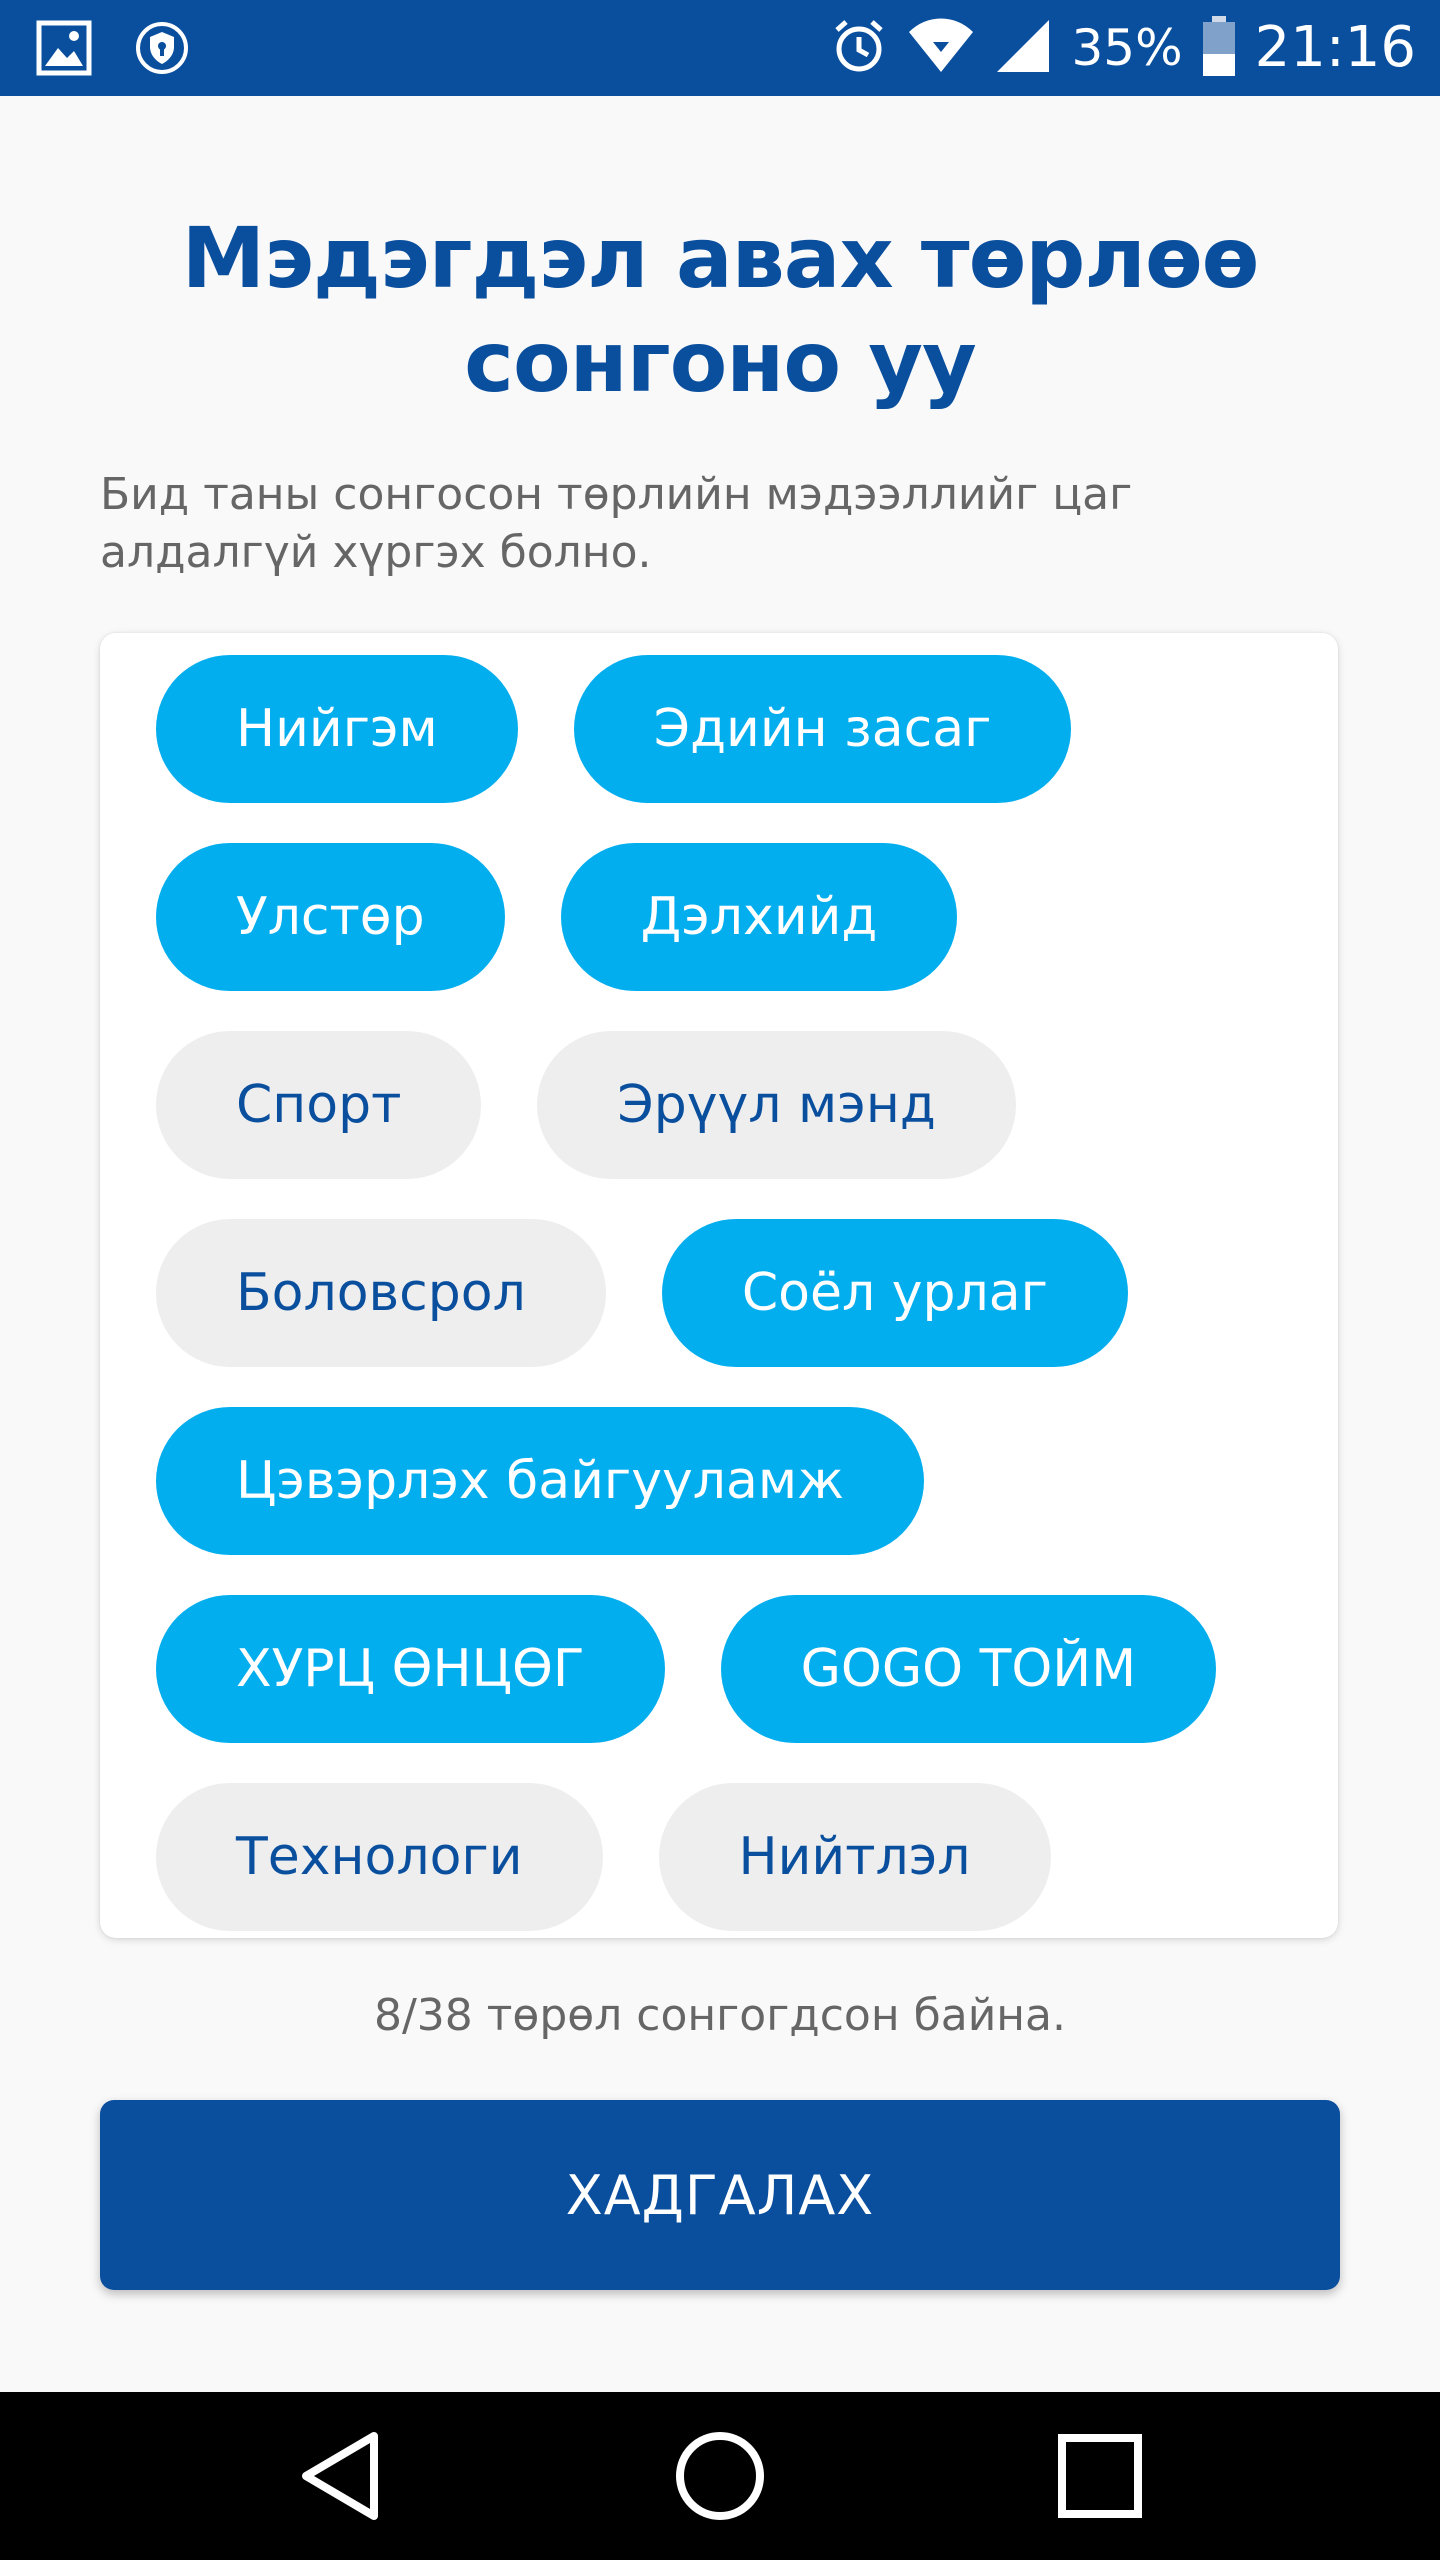 The height and width of the screenshot is (2560, 1440). Describe the element at coordinates (776, 1105) in the screenshot. I see `chip-eruul-mend: Эрүүл мэнд` at that location.